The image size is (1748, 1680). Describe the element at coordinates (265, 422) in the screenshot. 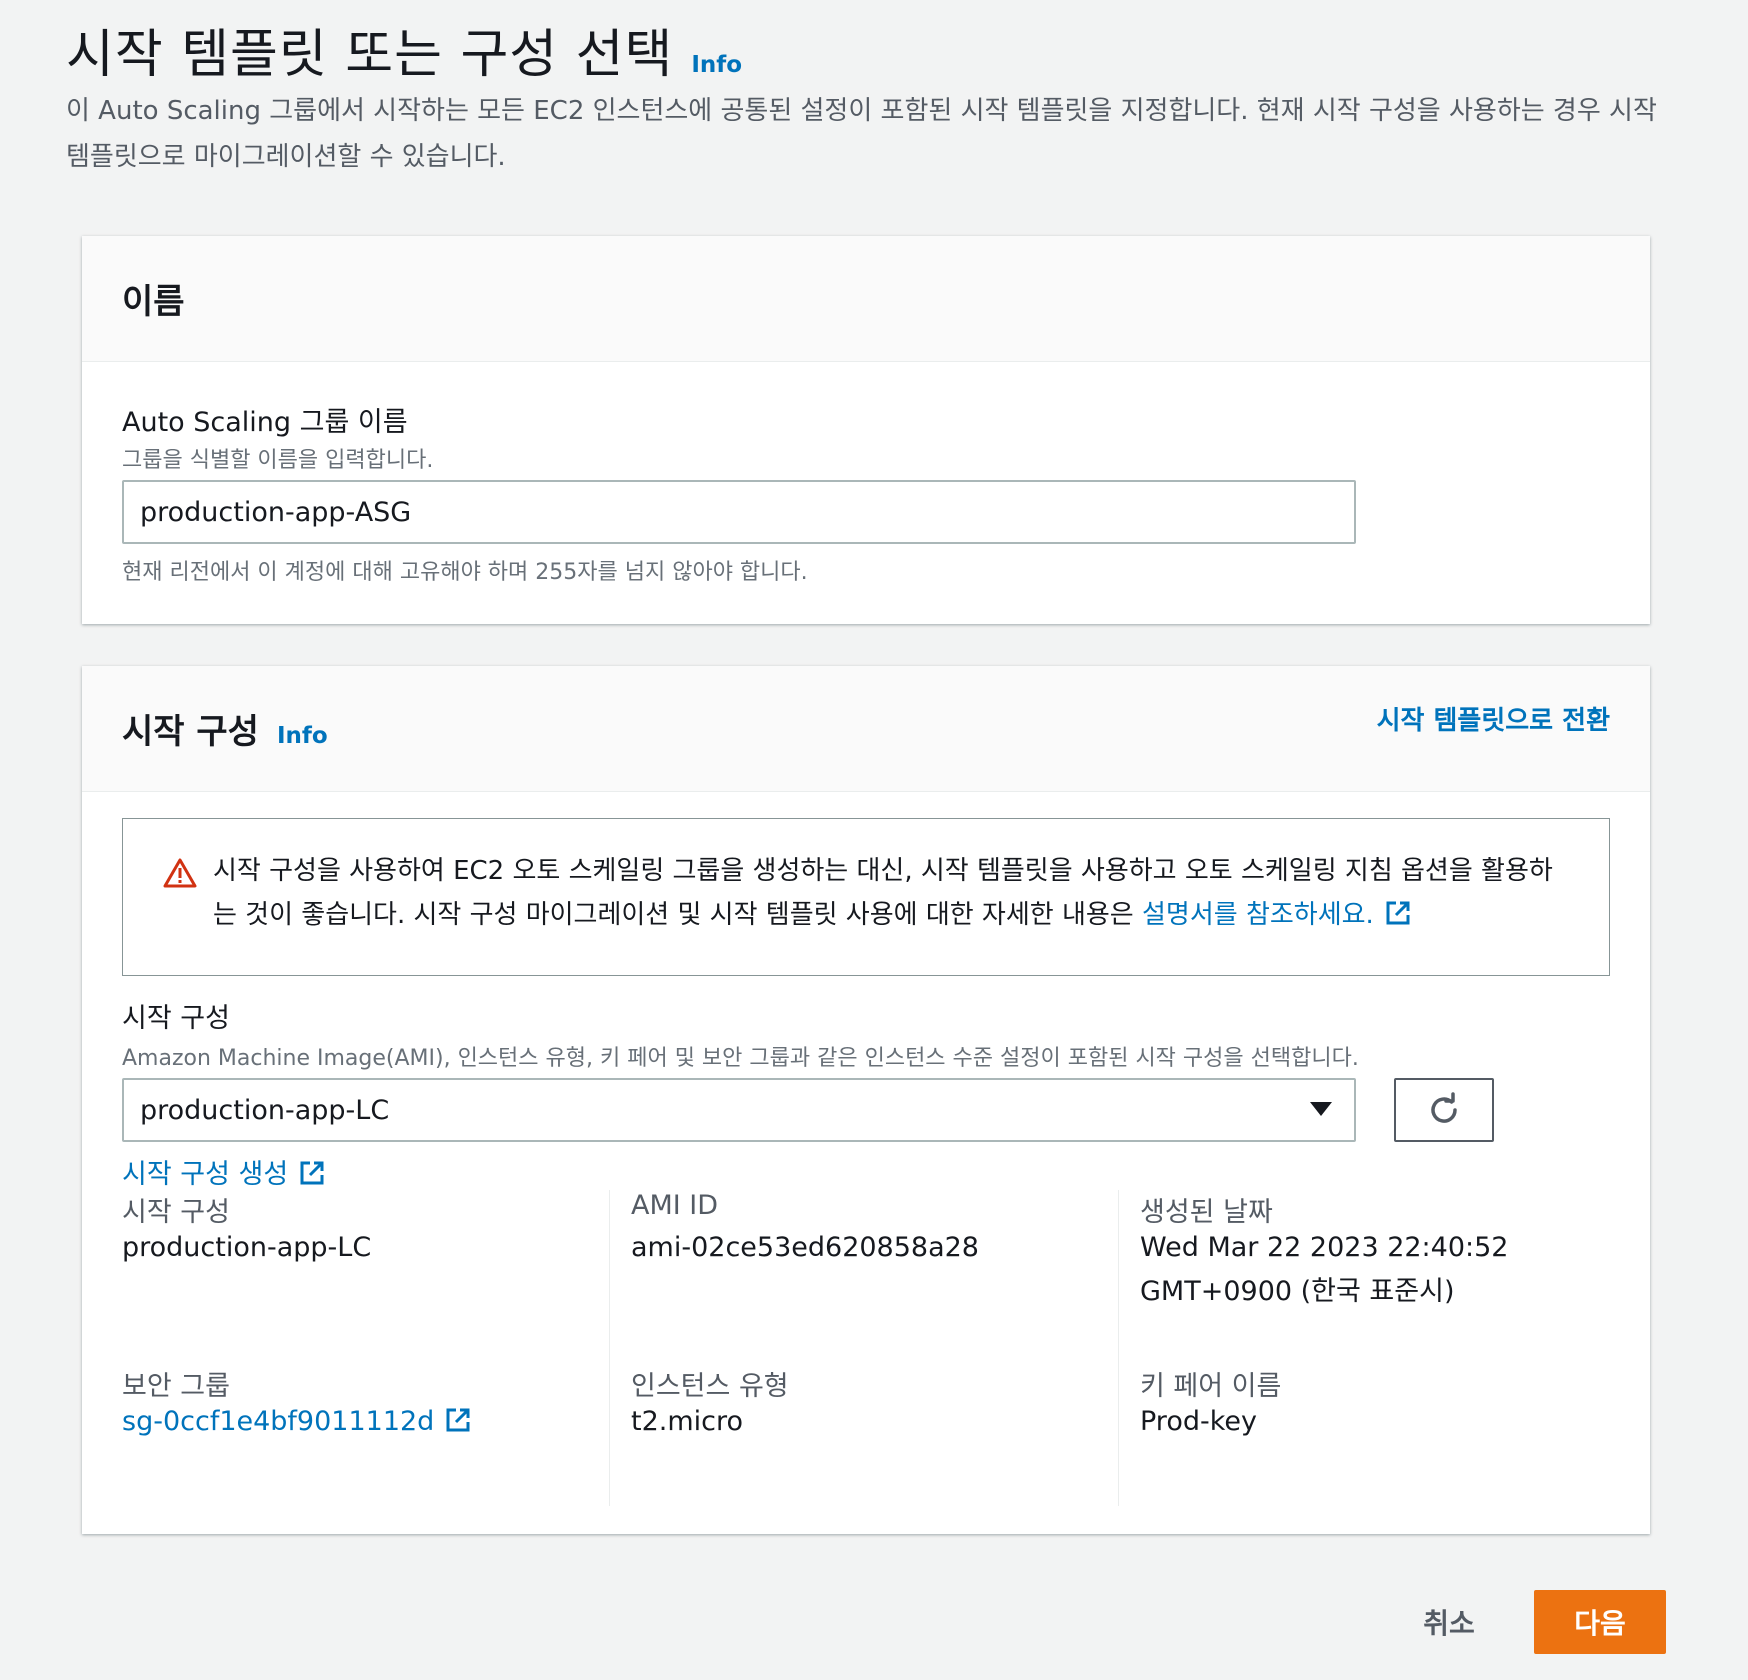

I see `asg-name-label: Auto Scaling 그룹 이름` at that location.